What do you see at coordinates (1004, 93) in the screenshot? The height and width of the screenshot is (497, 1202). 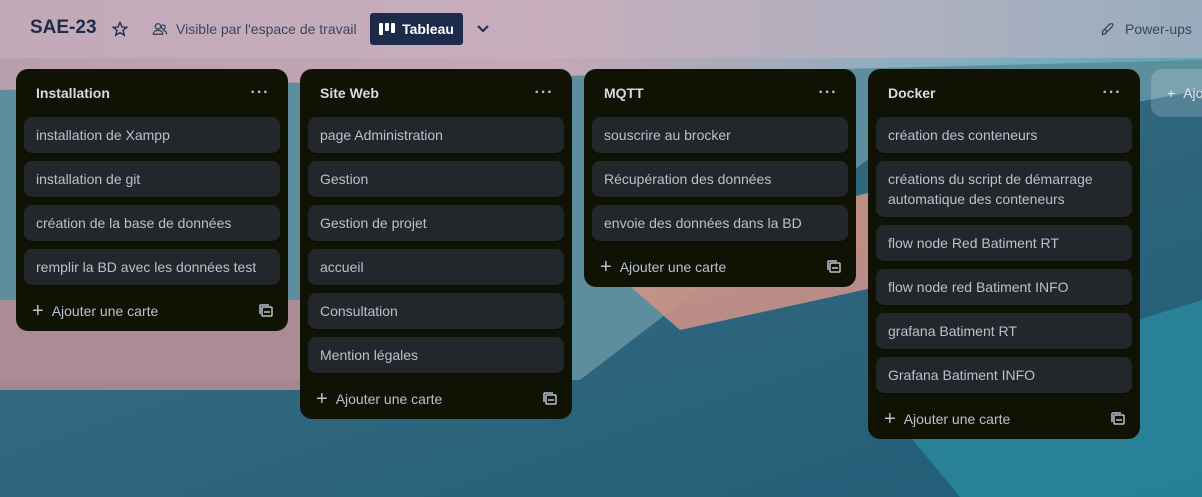 I see `list-header: Docker ···` at bounding box center [1004, 93].